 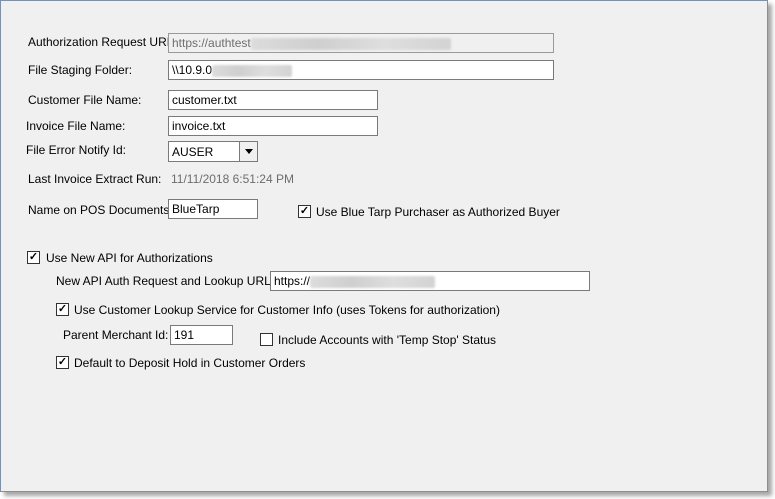 What do you see at coordinates (292, 281) in the screenshot?
I see `new-api-url-value: https://` at bounding box center [292, 281].